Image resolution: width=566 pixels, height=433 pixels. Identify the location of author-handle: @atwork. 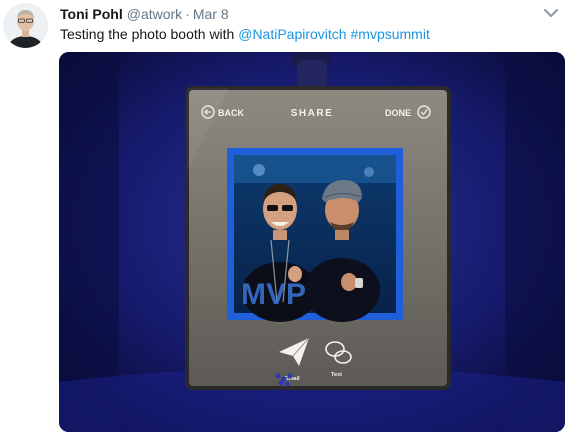
(154, 14).